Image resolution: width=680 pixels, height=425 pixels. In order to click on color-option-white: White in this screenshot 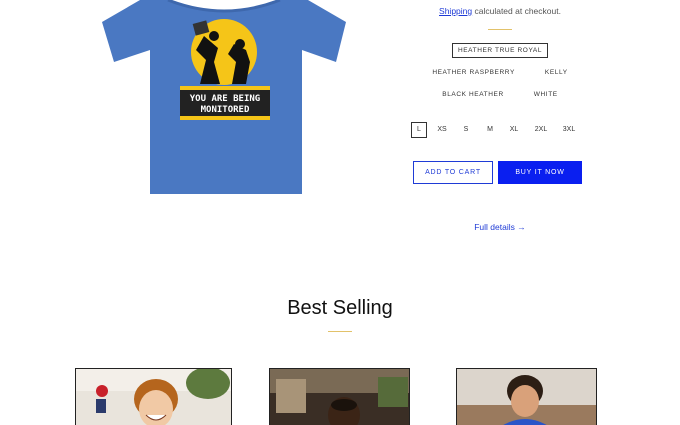, I will do `click(546, 94)`.